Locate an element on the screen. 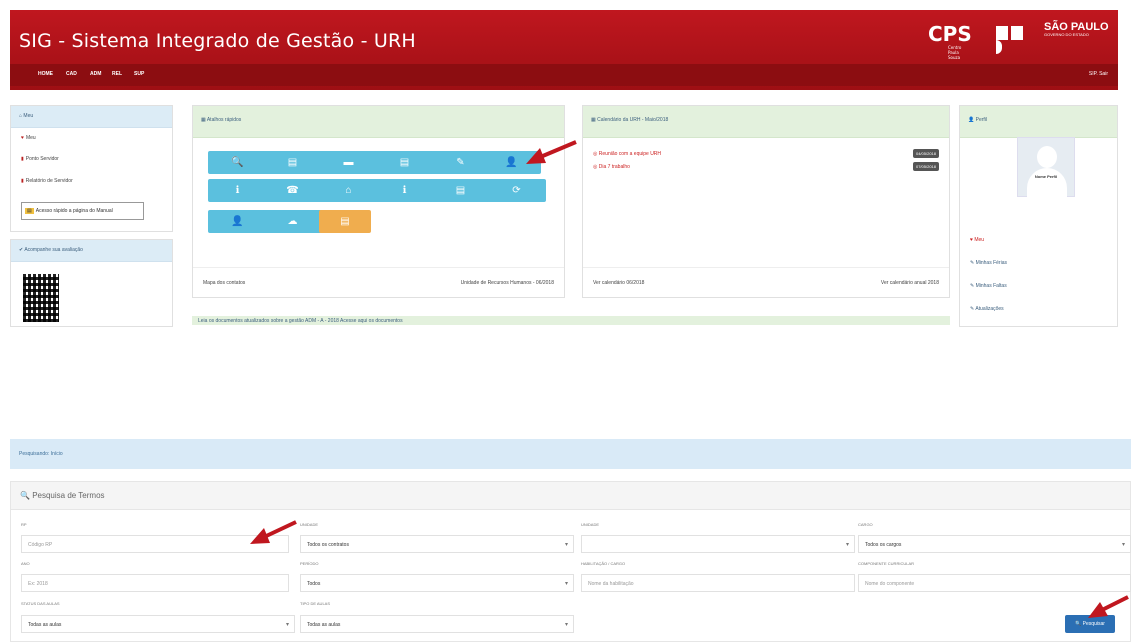 The height and width of the screenshot is (642, 1131). shortcut-cloud-tile: ☁ is located at coordinates (292, 221).